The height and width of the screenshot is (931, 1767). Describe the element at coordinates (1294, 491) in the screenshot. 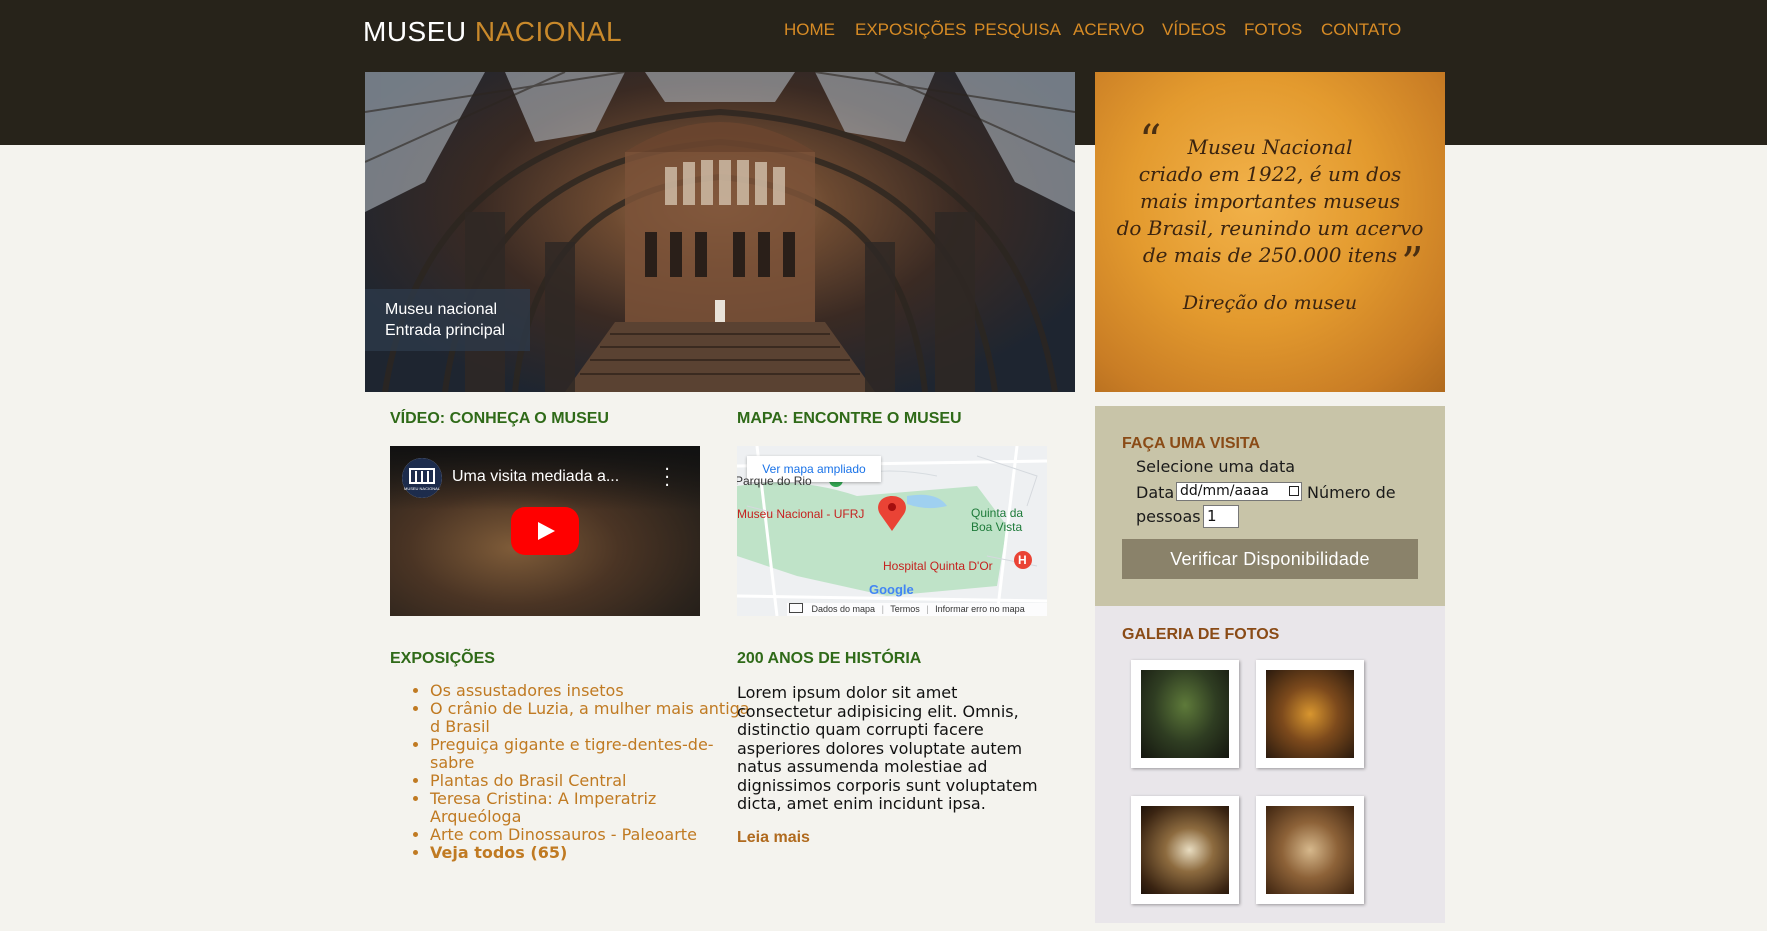

I see `calendar-icon` at that location.